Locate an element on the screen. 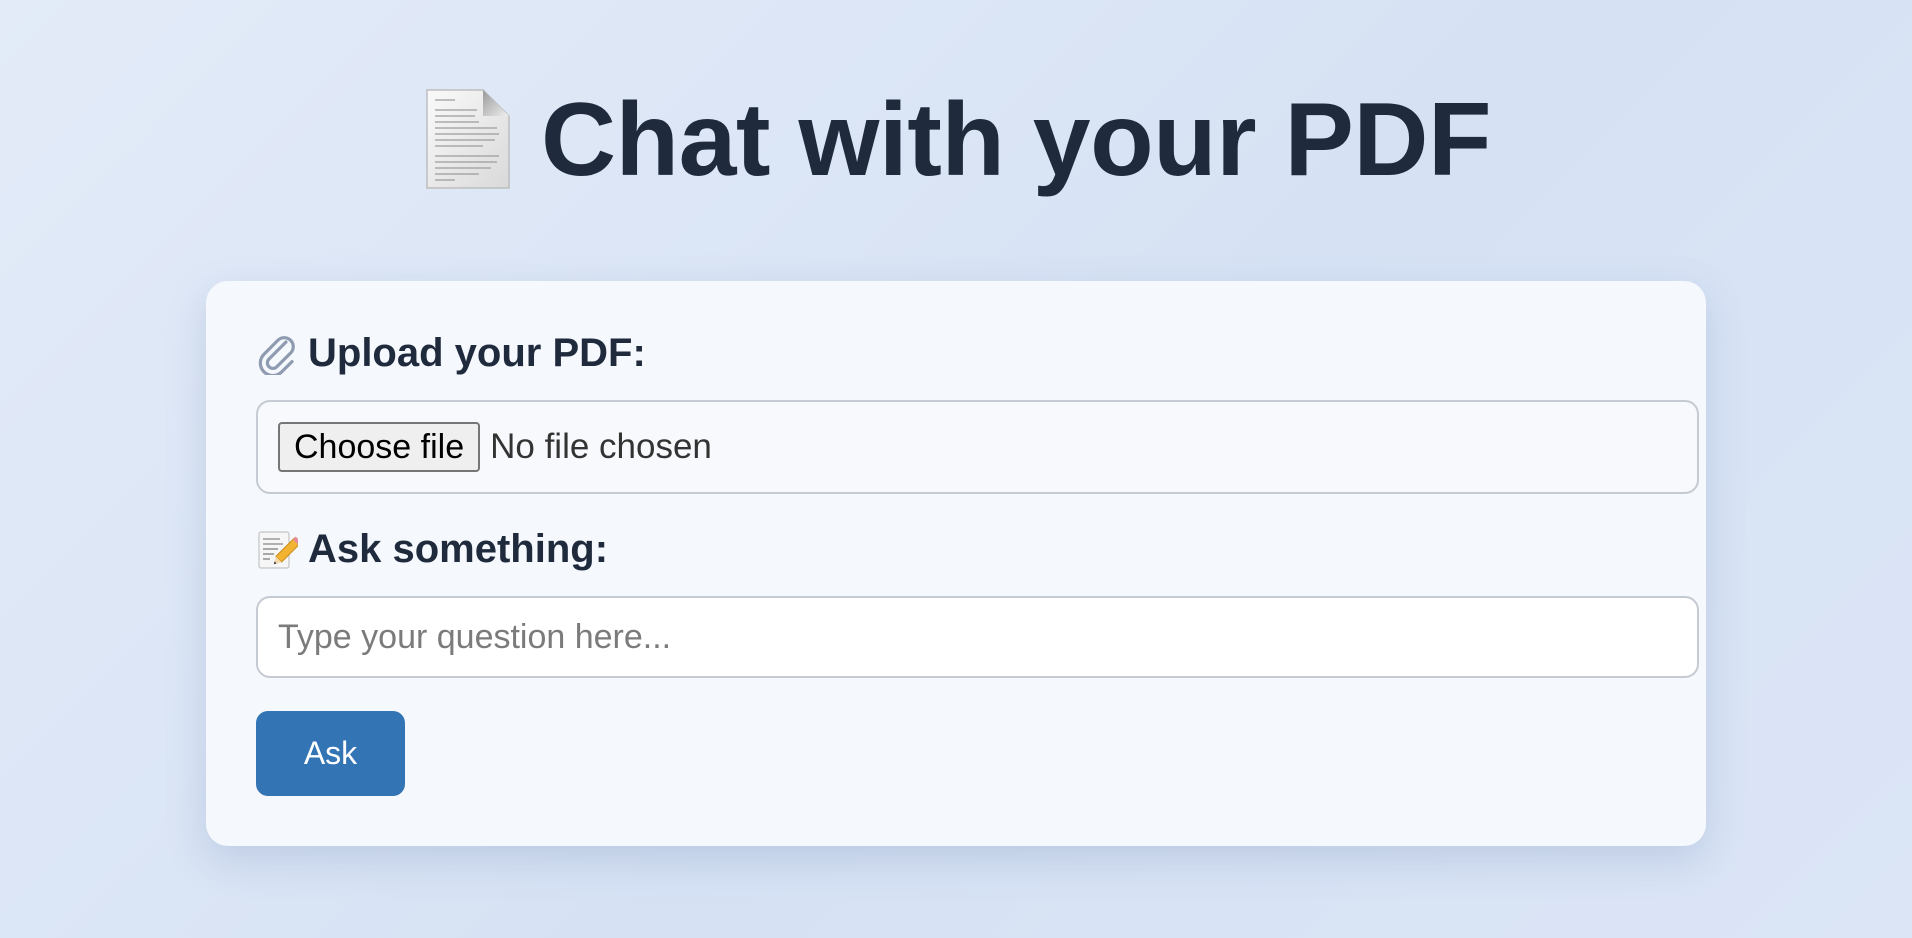  page-header: Chat with your PDF is located at coordinates (956, 140).